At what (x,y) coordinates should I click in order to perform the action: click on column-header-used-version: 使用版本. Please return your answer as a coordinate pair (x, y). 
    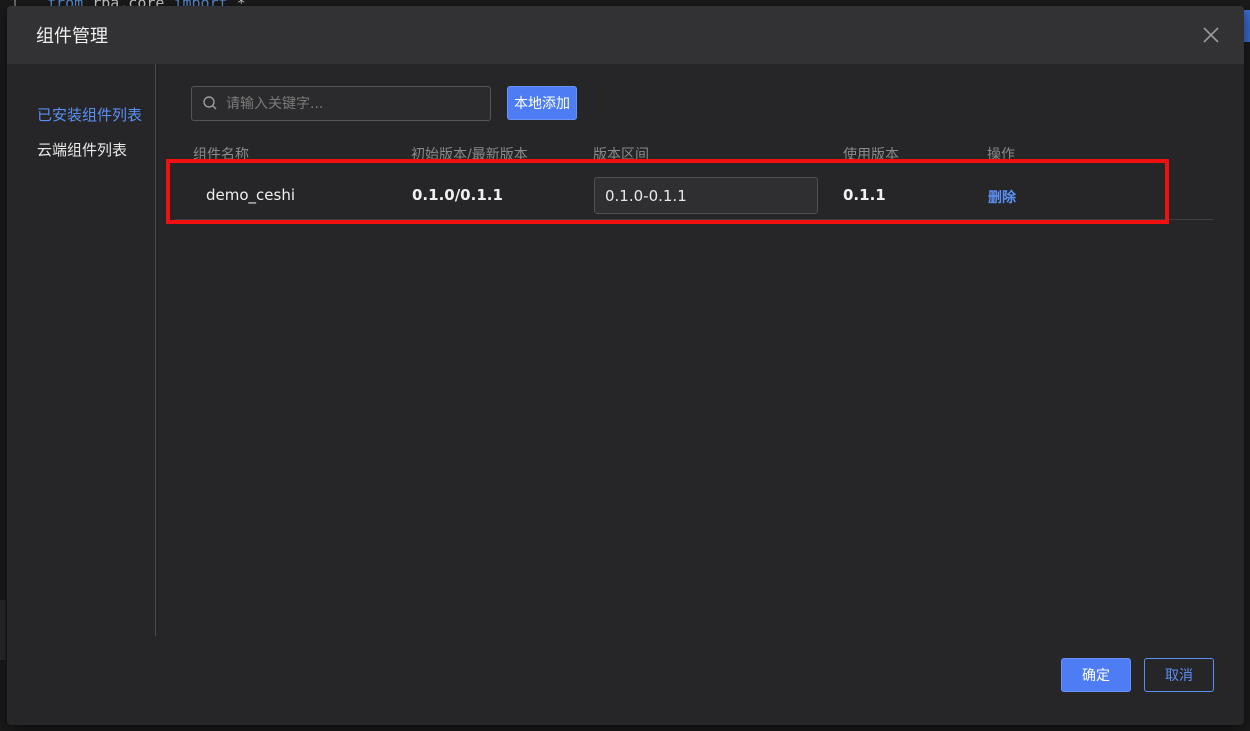
    Looking at the image, I should click on (871, 155).